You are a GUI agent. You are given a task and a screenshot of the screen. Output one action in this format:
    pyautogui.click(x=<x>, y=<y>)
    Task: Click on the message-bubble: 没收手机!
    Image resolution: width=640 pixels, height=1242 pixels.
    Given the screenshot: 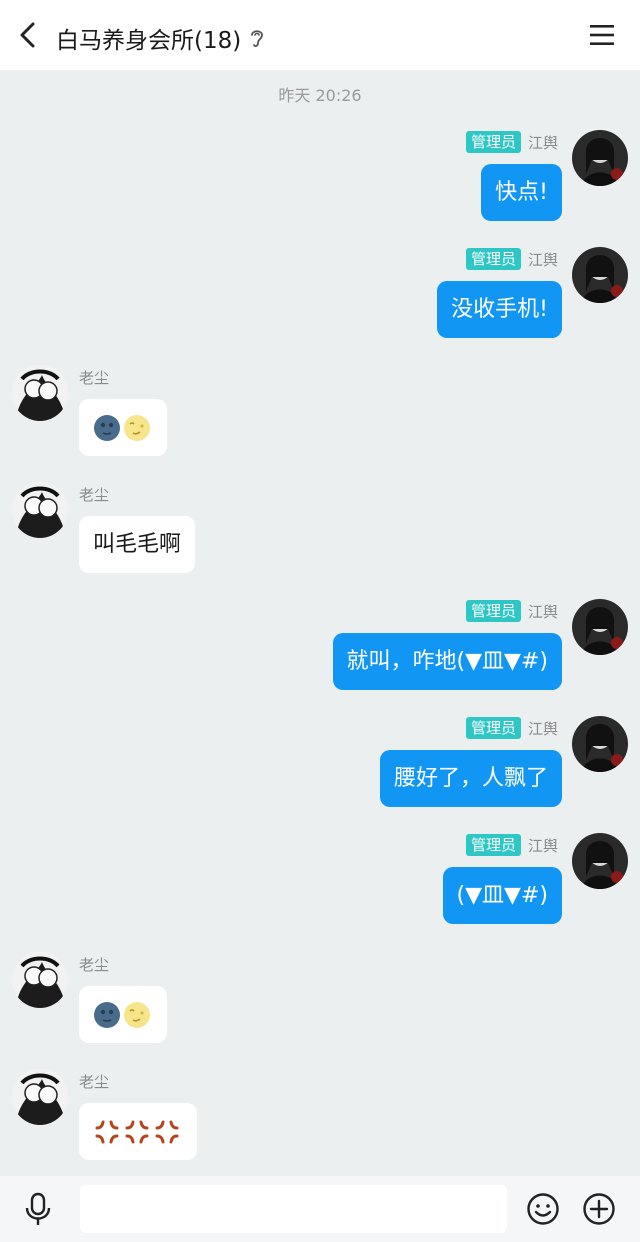 What is the action you would take?
    pyautogui.click(x=499, y=309)
    